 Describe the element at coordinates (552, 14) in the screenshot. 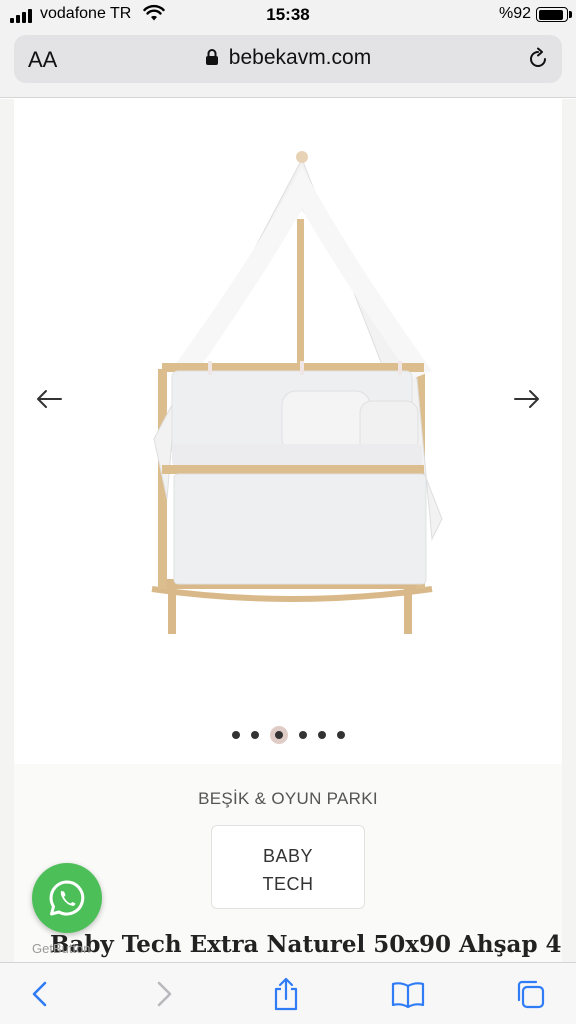

I see `battery-icon` at that location.